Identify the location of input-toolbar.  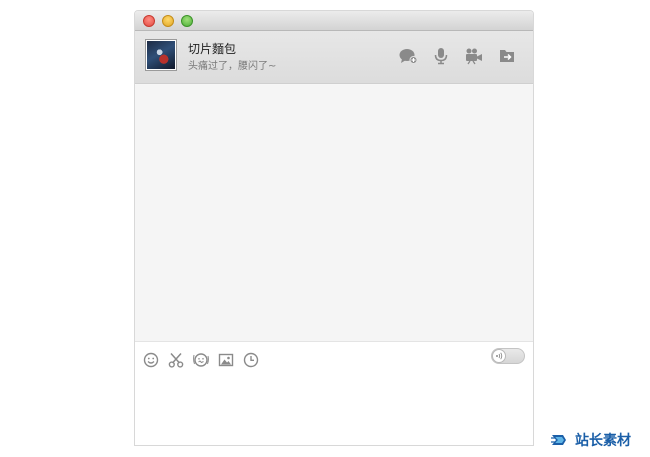
(334, 360).